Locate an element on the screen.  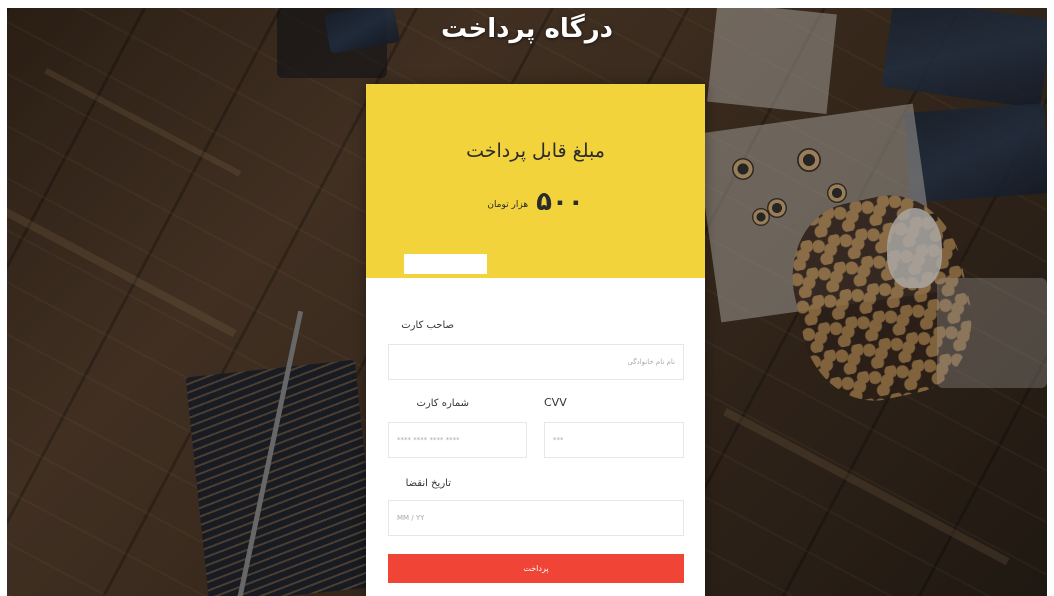
card-holder-label: صاحب کارت is located at coordinates (427, 325).